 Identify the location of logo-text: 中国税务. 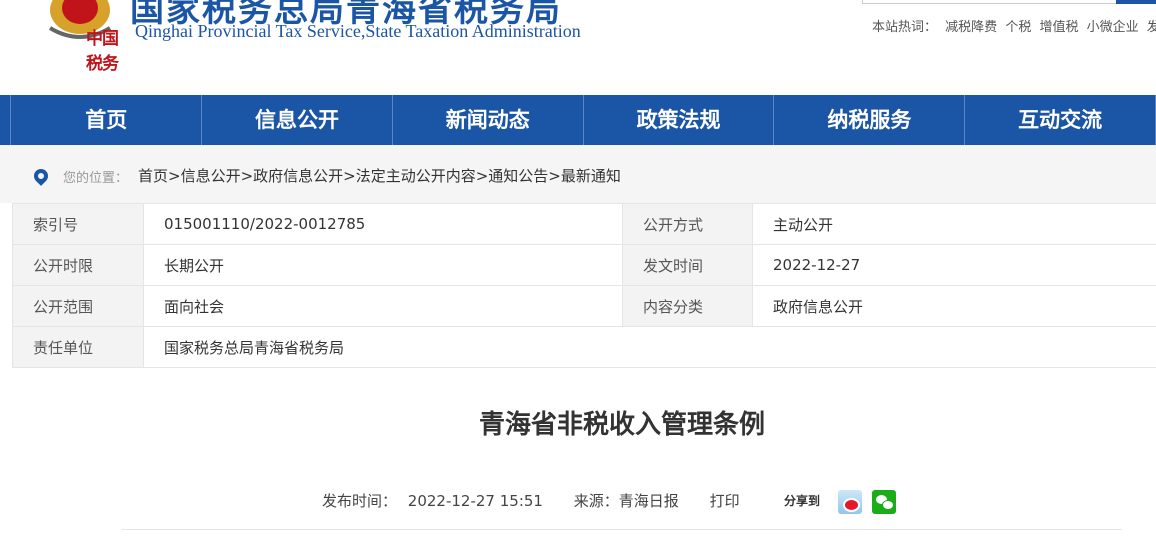
(102, 51).